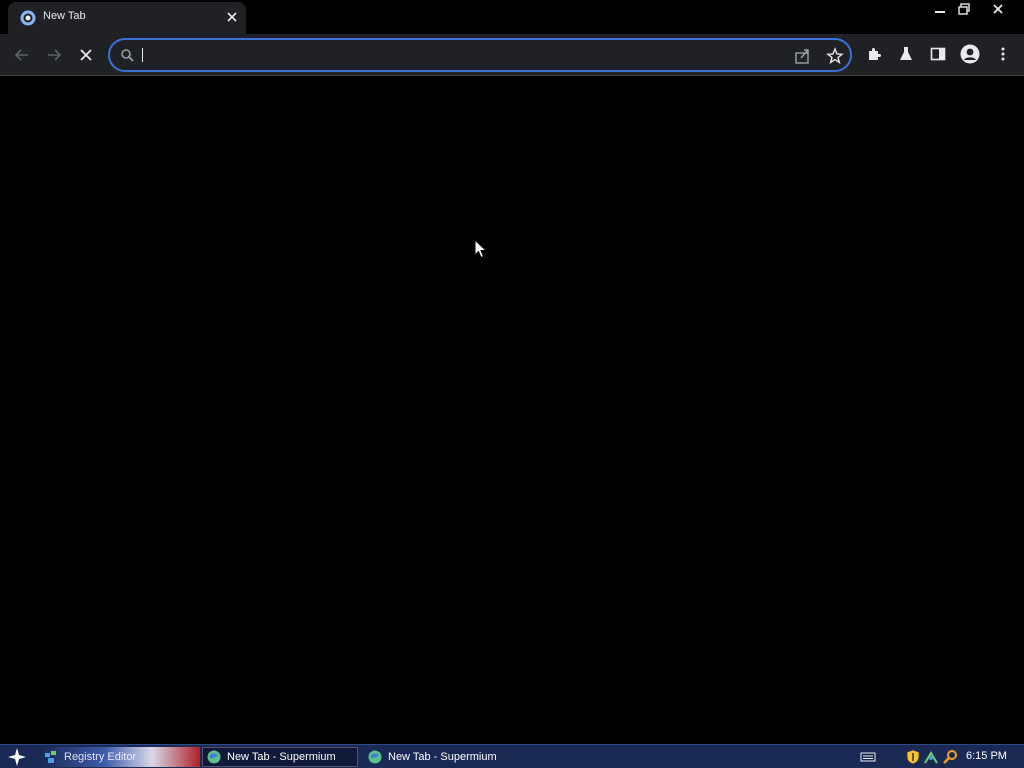 The width and height of the screenshot is (1024, 768). What do you see at coordinates (64, 16) in the screenshot?
I see `tab-title: New Tab` at bounding box center [64, 16].